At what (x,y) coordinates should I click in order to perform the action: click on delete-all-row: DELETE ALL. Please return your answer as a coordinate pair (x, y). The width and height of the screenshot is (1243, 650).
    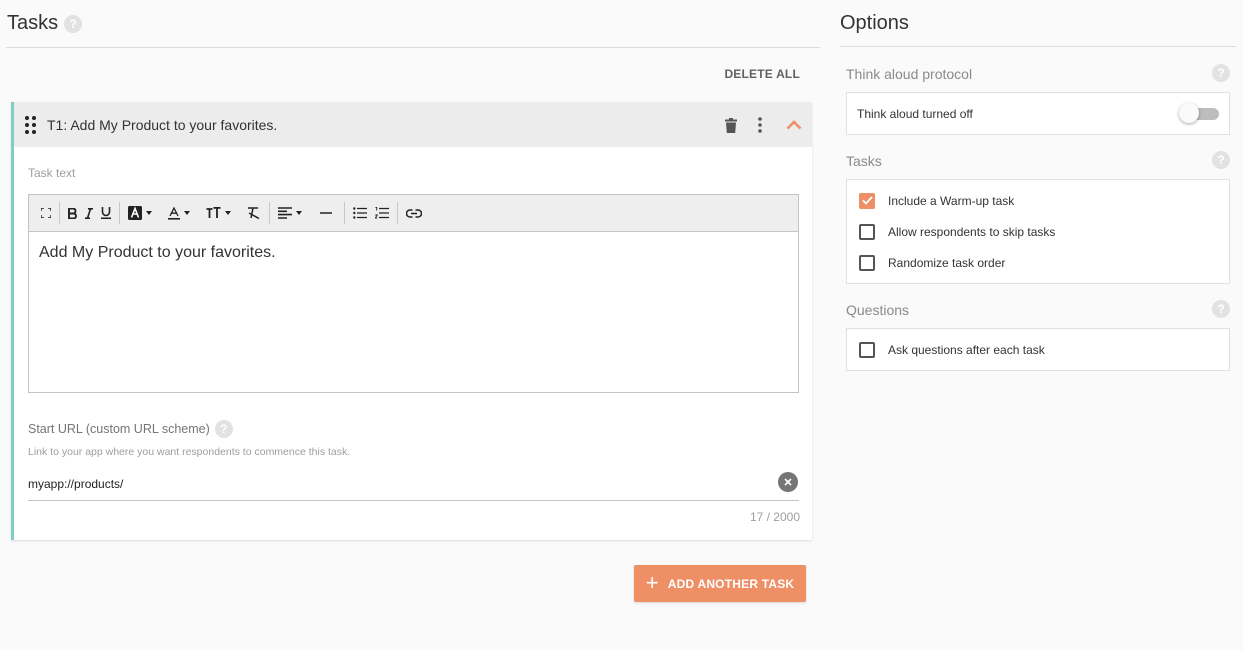
    Looking at the image, I should click on (413, 75).